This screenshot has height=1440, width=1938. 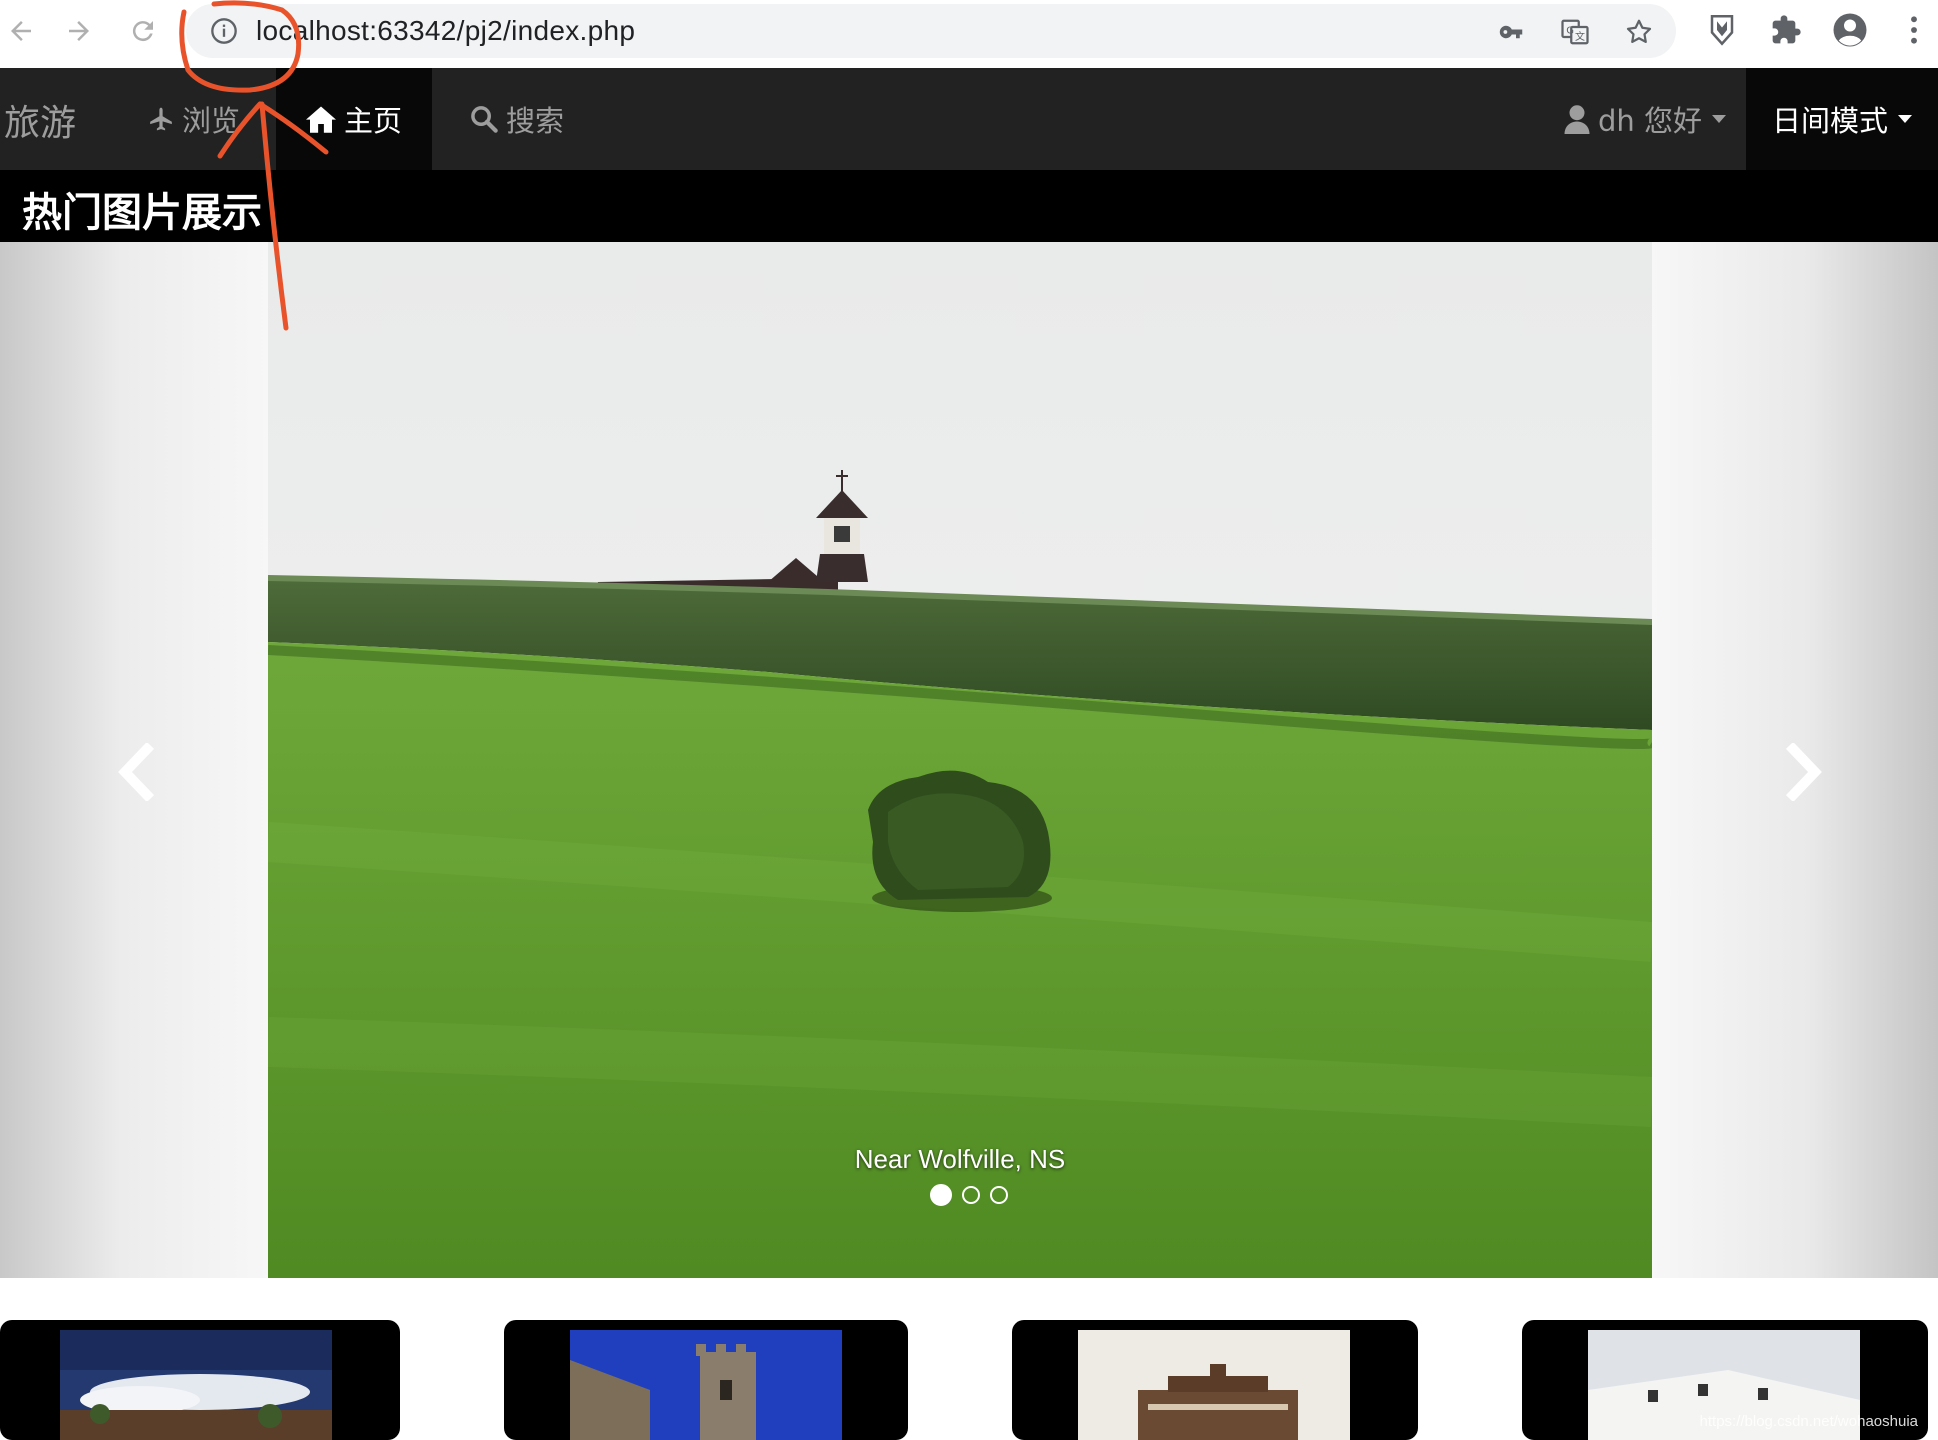 What do you see at coordinates (535, 121) in the screenshot?
I see `nav-search-label: 搜索` at bounding box center [535, 121].